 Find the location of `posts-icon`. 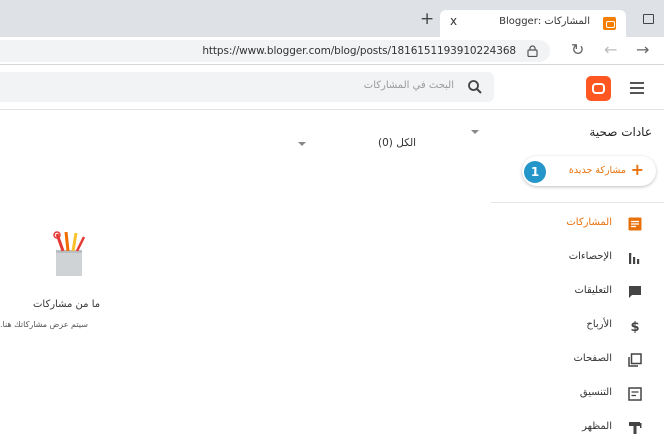

posts-icon is located at coordinates (635, 224).